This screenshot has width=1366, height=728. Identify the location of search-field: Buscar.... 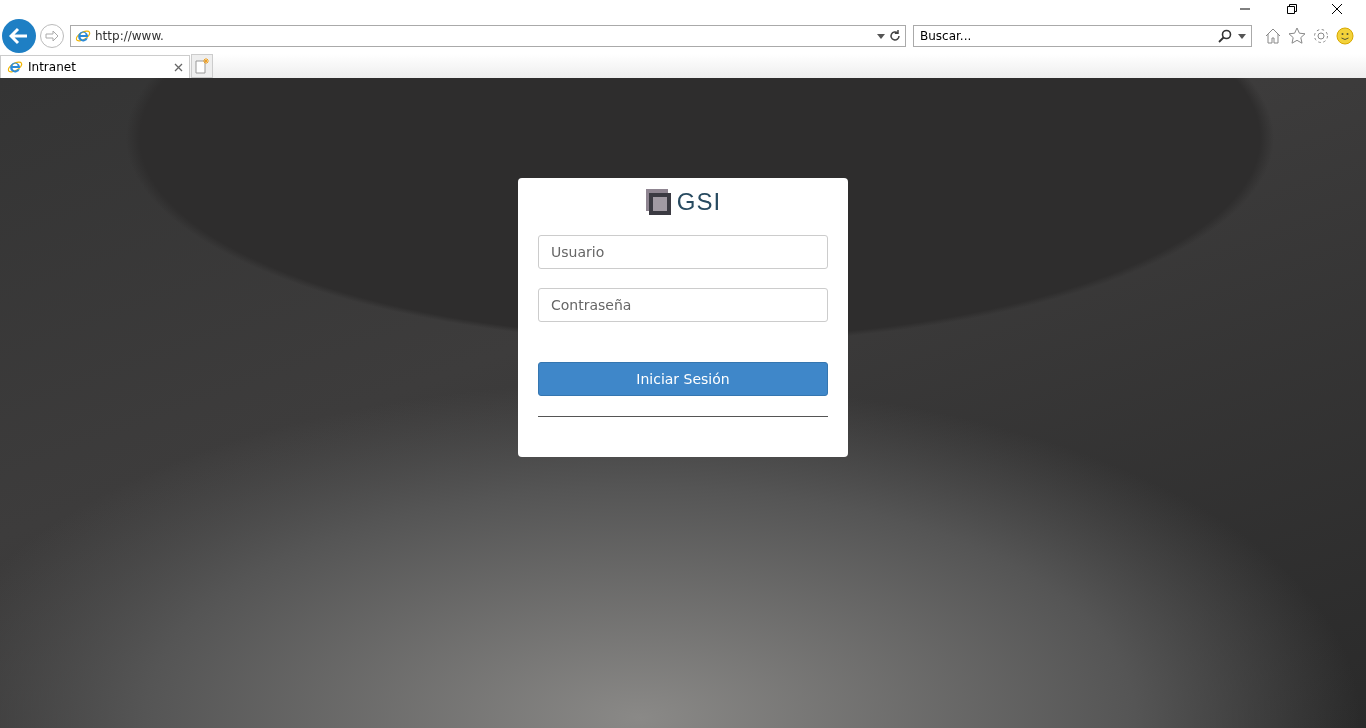
(1082, 36).